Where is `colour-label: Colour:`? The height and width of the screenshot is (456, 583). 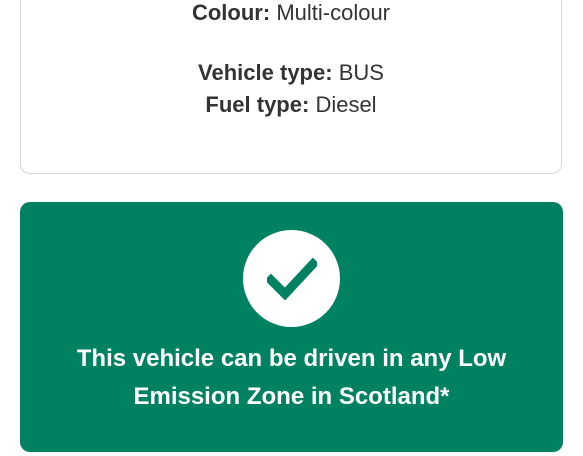
colour-label: Colour: is located at coordinates (231, 12).